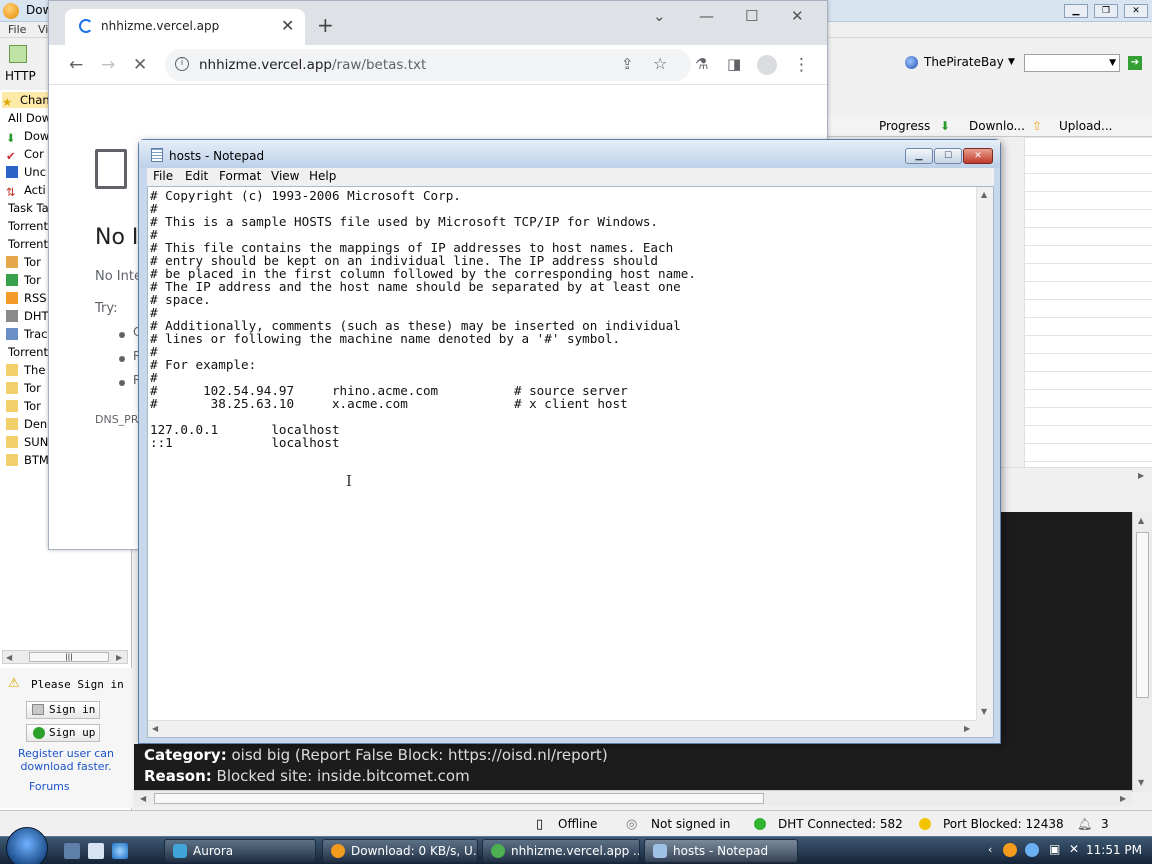  I want to click on sidebar-item: Task Ta, so click(28, 208).